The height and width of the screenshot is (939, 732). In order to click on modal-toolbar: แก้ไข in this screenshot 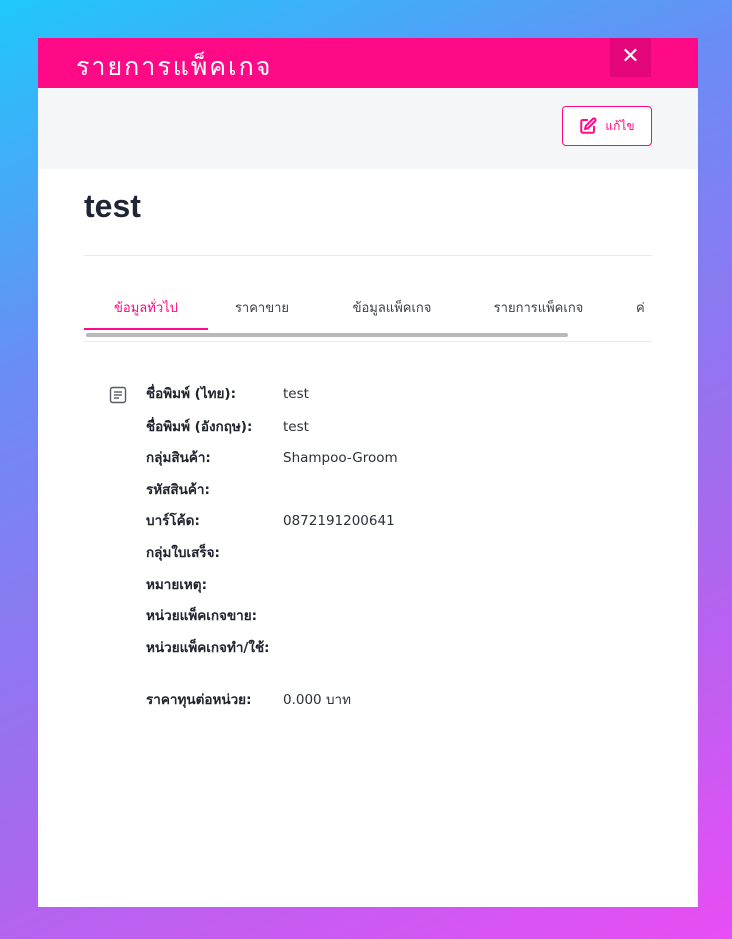, I will do `click(368, 128)`.